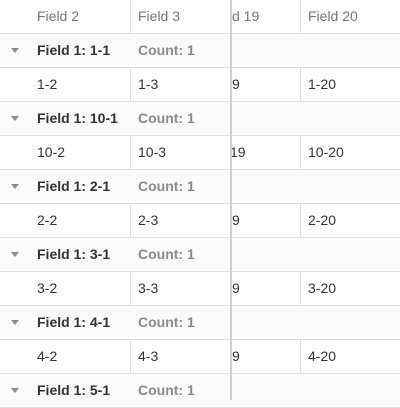  I want to click on pinned-column-divider, so click(231, 200).